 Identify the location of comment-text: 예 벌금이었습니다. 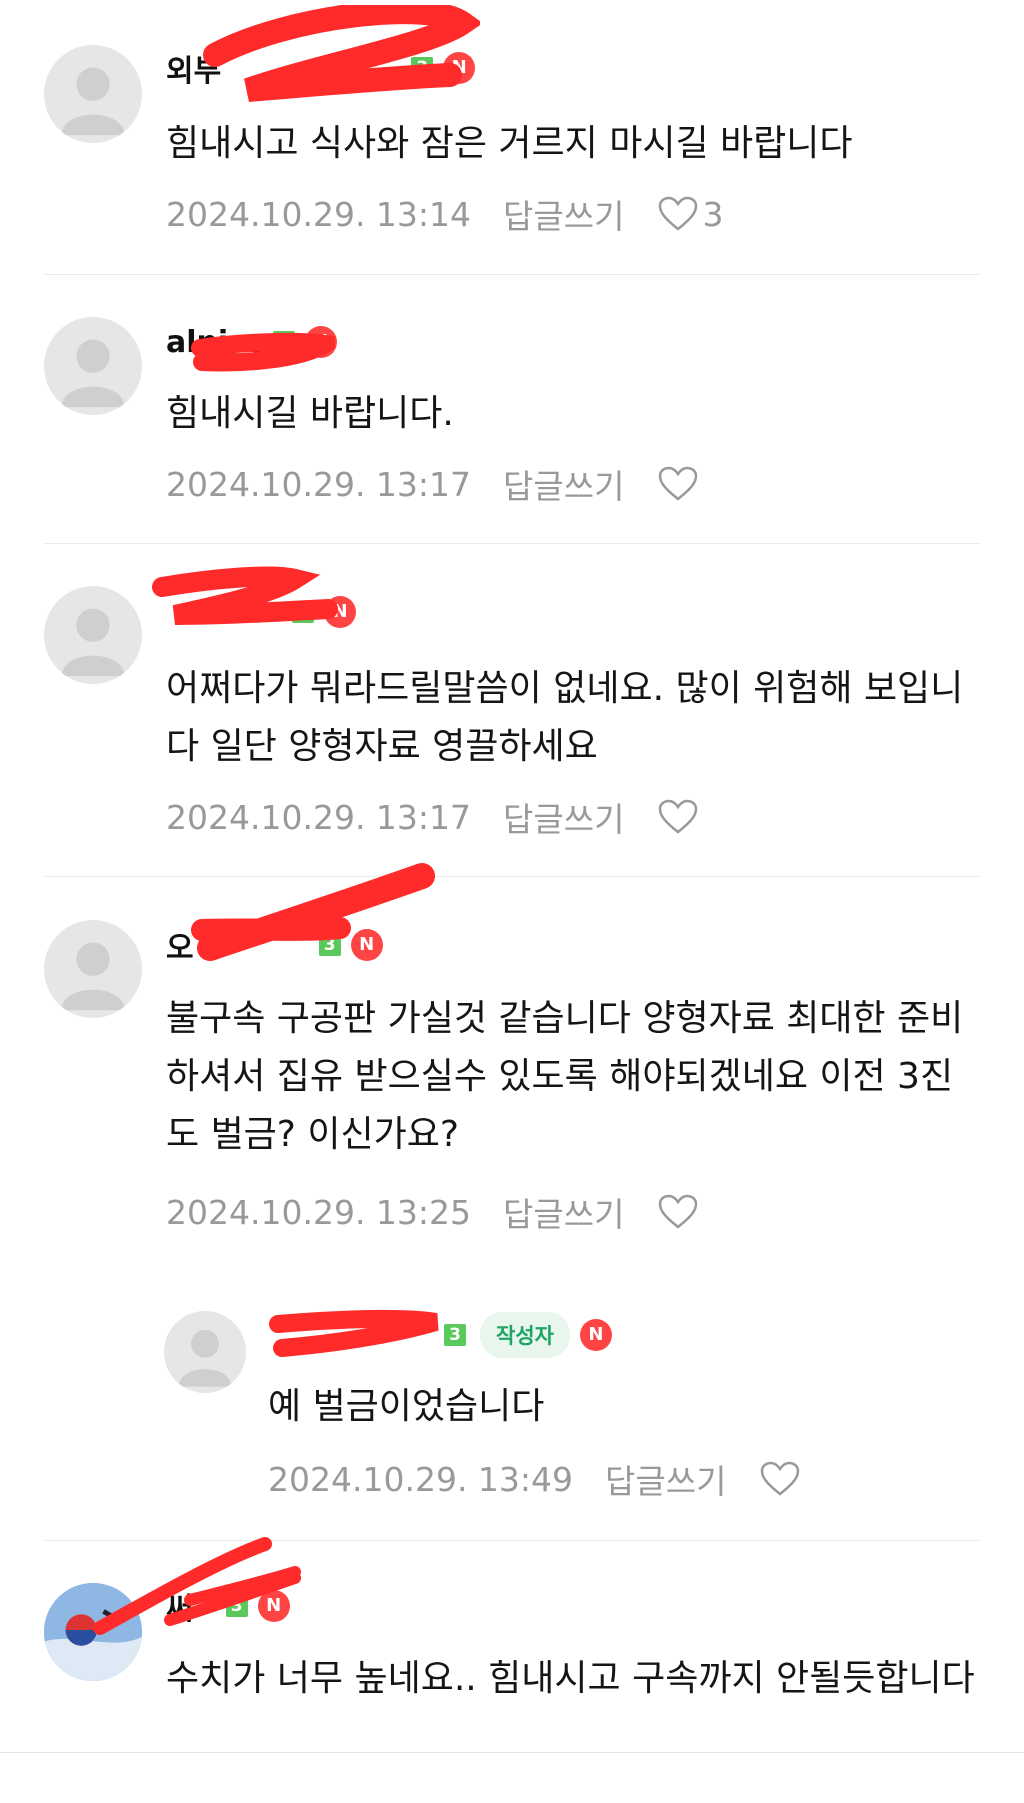
(406, 1406).